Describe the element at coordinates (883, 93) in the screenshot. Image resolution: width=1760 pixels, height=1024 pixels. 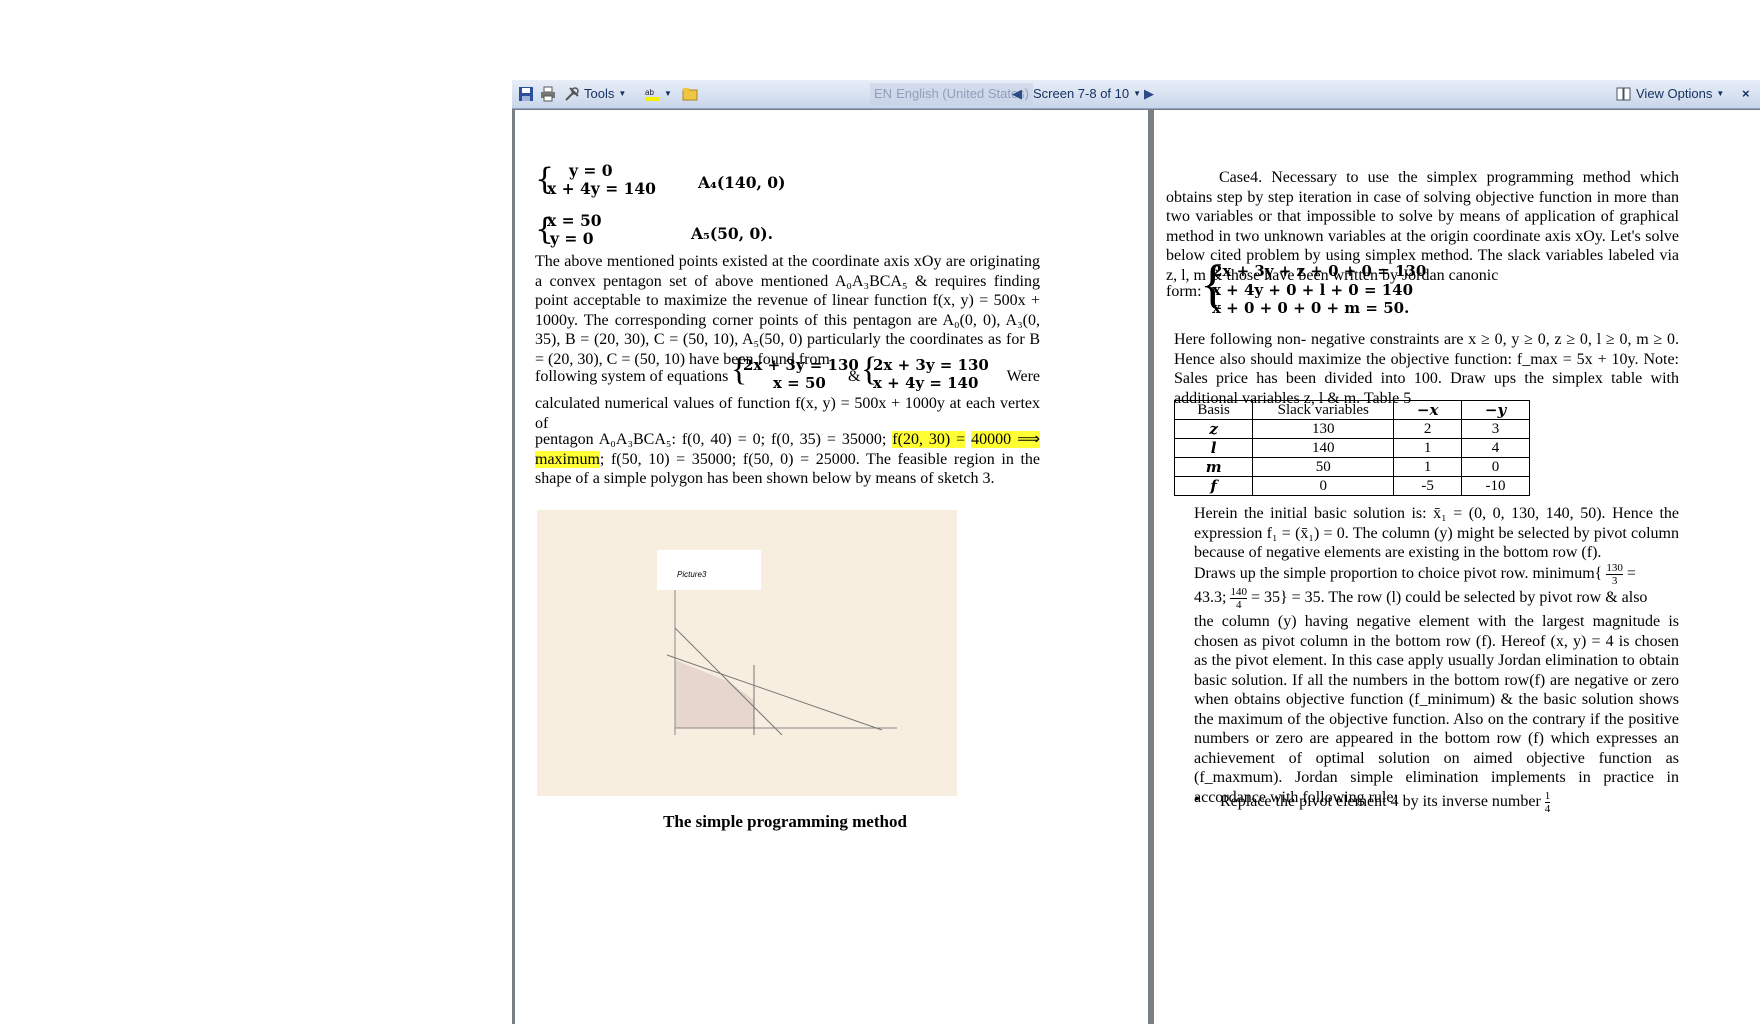
I see `language-code: EN` at that location.